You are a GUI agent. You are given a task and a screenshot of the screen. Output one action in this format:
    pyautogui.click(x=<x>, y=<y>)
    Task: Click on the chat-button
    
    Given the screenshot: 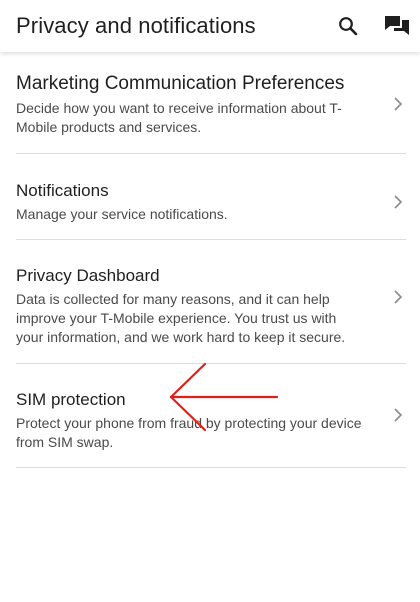 What is the action you would take?
    pyautogui.click(x=397, y=26)
    